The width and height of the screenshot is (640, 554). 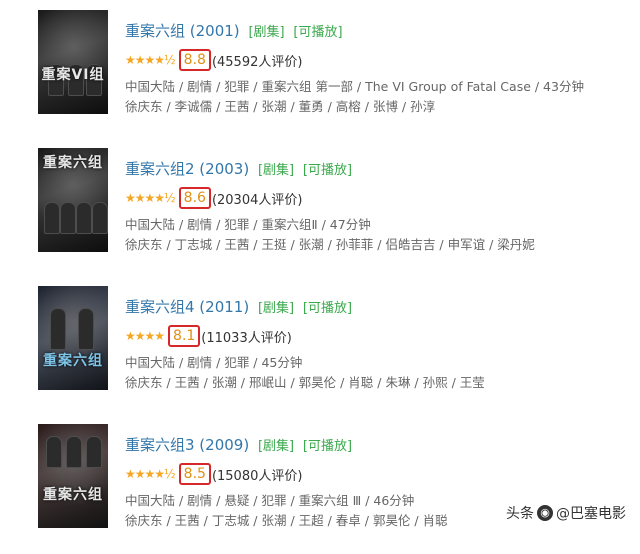 I want to click on cast-list: 徐庆东 / 王茜 / 丁志城 / 张潮 / 王超 / 春卓 / 郭昊伦 / 肖聪, so click(x=286, y=520).